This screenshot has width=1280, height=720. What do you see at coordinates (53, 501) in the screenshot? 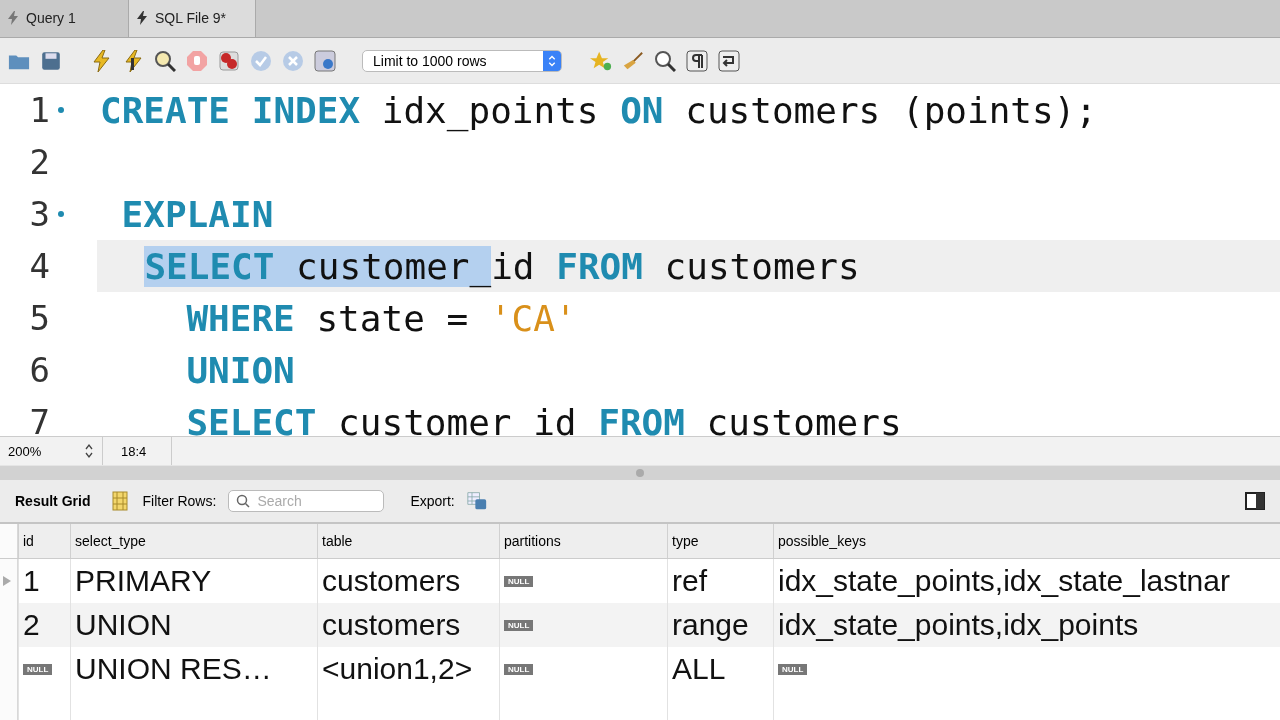
I see `result-grid-label: Result Grid` at bounding box center [53, 501].